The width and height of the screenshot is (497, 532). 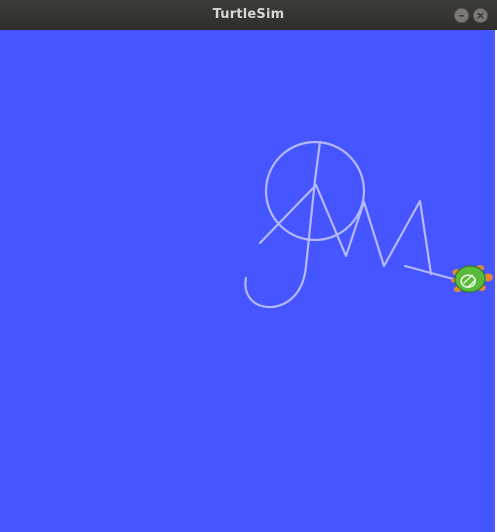 I want to click on close-button: ×, so click(x=480, y=15).